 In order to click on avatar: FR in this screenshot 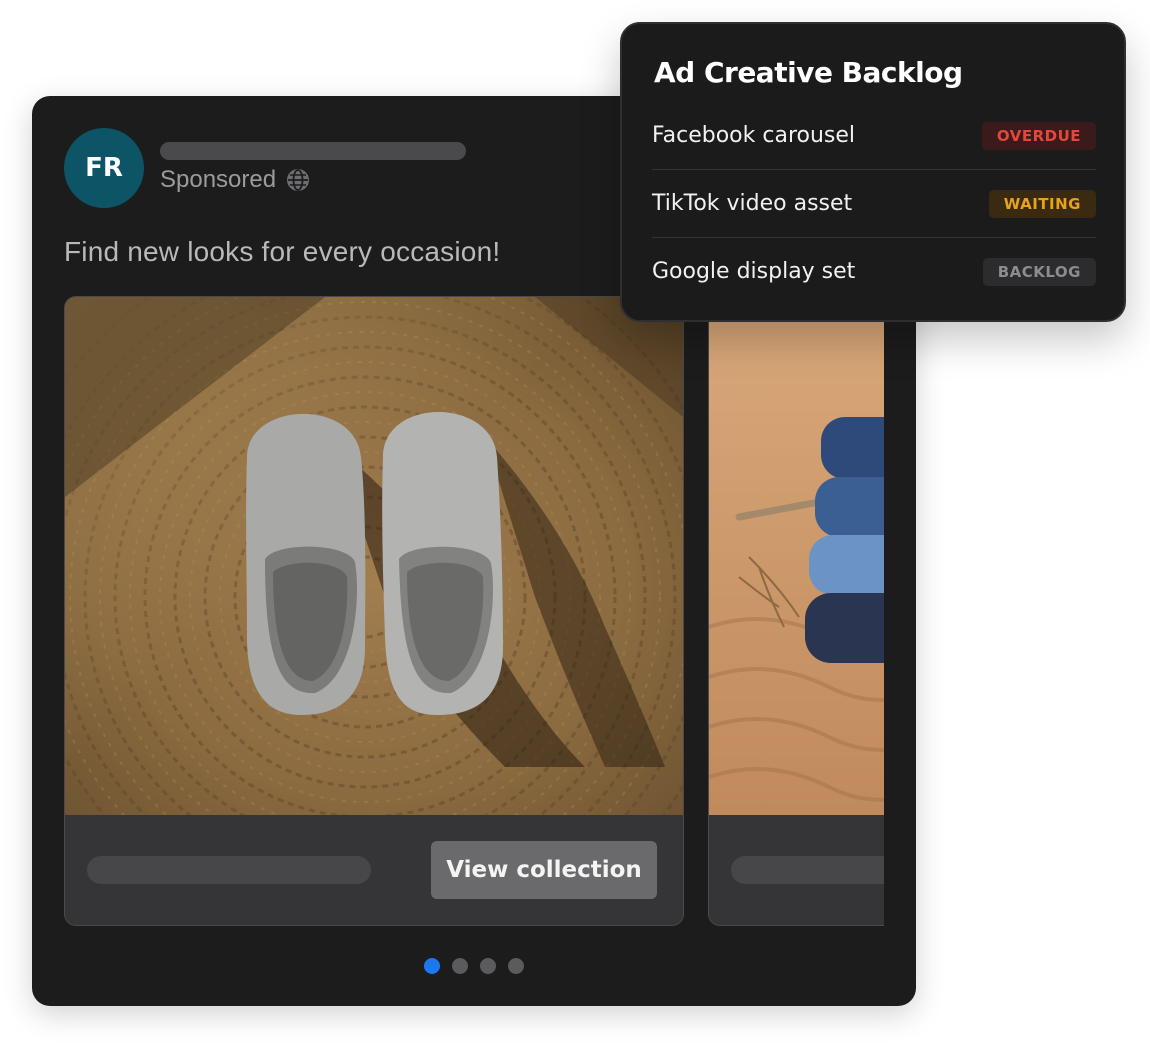, I will do `click(104, 168)`.